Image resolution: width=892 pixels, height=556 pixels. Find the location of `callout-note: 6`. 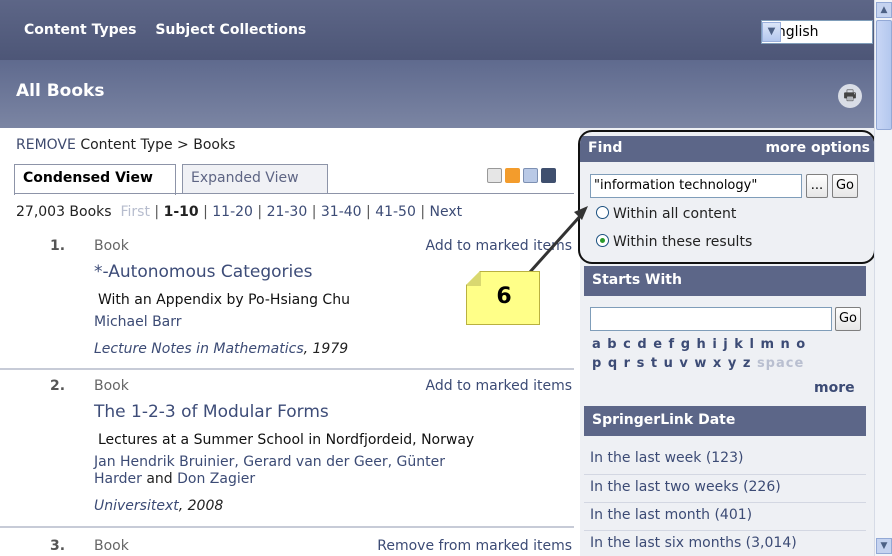

callout-note: 6 is located at coordinates (503, 298).